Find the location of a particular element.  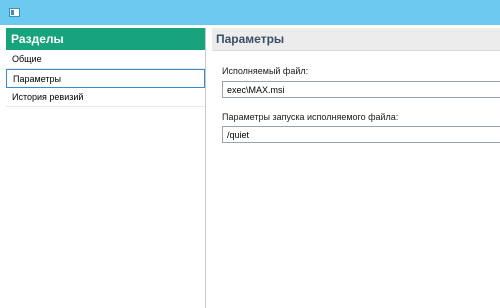

page-title: Параметры is located at coordinates (356, 39).